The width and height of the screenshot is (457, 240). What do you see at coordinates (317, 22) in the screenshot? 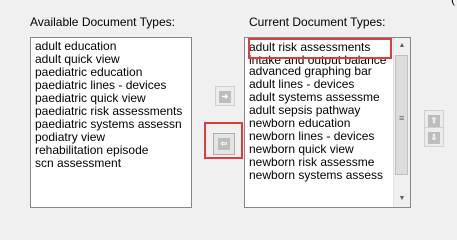
I see `current-label: Current Document Types:` at bounding box center [317, 22].